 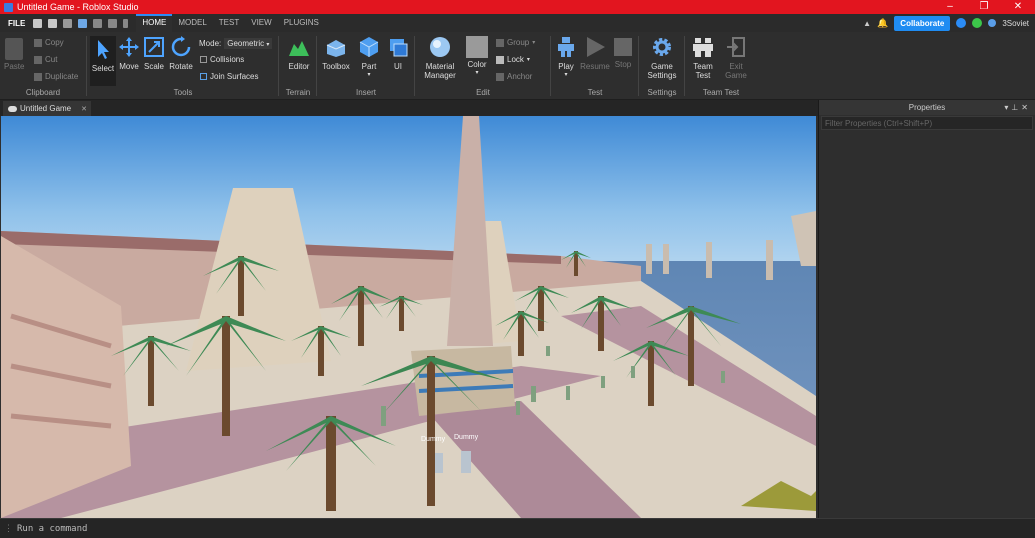 What do you see at coordinates (922, 23) in the screenshot?
I see `collaborate-button: Collaborate` at bounding box center [922, 23].